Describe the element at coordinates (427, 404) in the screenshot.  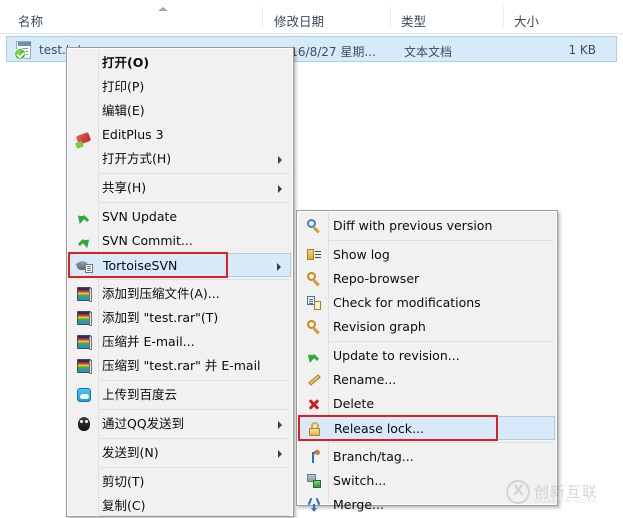
I see `menu-item-delete: Delete` at that location.